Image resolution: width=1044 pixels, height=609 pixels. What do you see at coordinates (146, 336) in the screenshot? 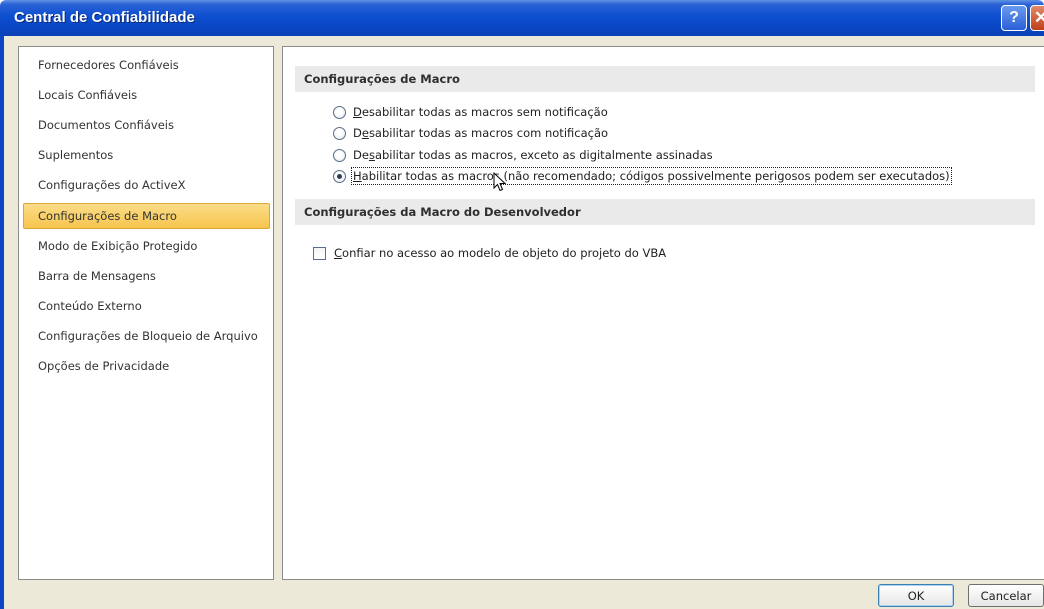
I see `sidebar-item-file-block-settings: Configurações de Bloqueio de Arquivo` at bounding box center [146, 336].